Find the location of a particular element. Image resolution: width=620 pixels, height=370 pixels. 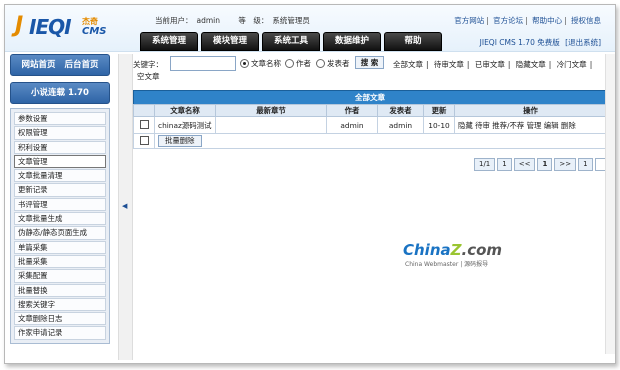

link-official-site: 官方网站 is located at coordinates (469, 20).